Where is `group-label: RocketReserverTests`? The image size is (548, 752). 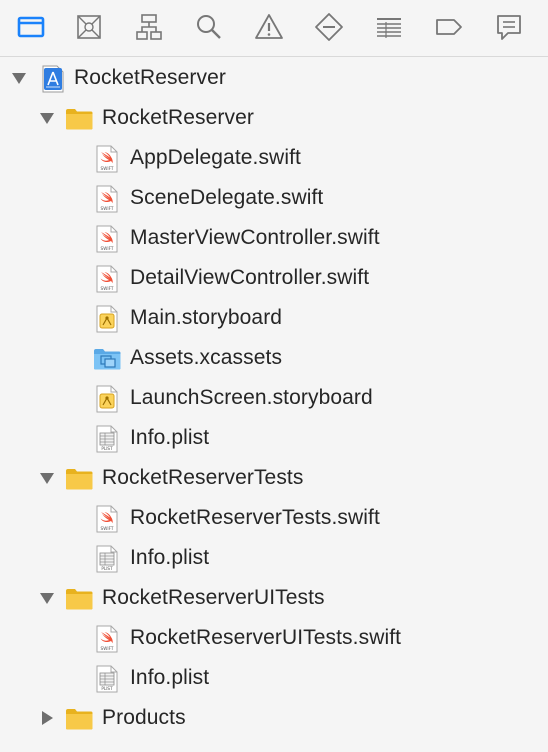
group-label: RocketReserverTests is located at coordinates (203, 477).